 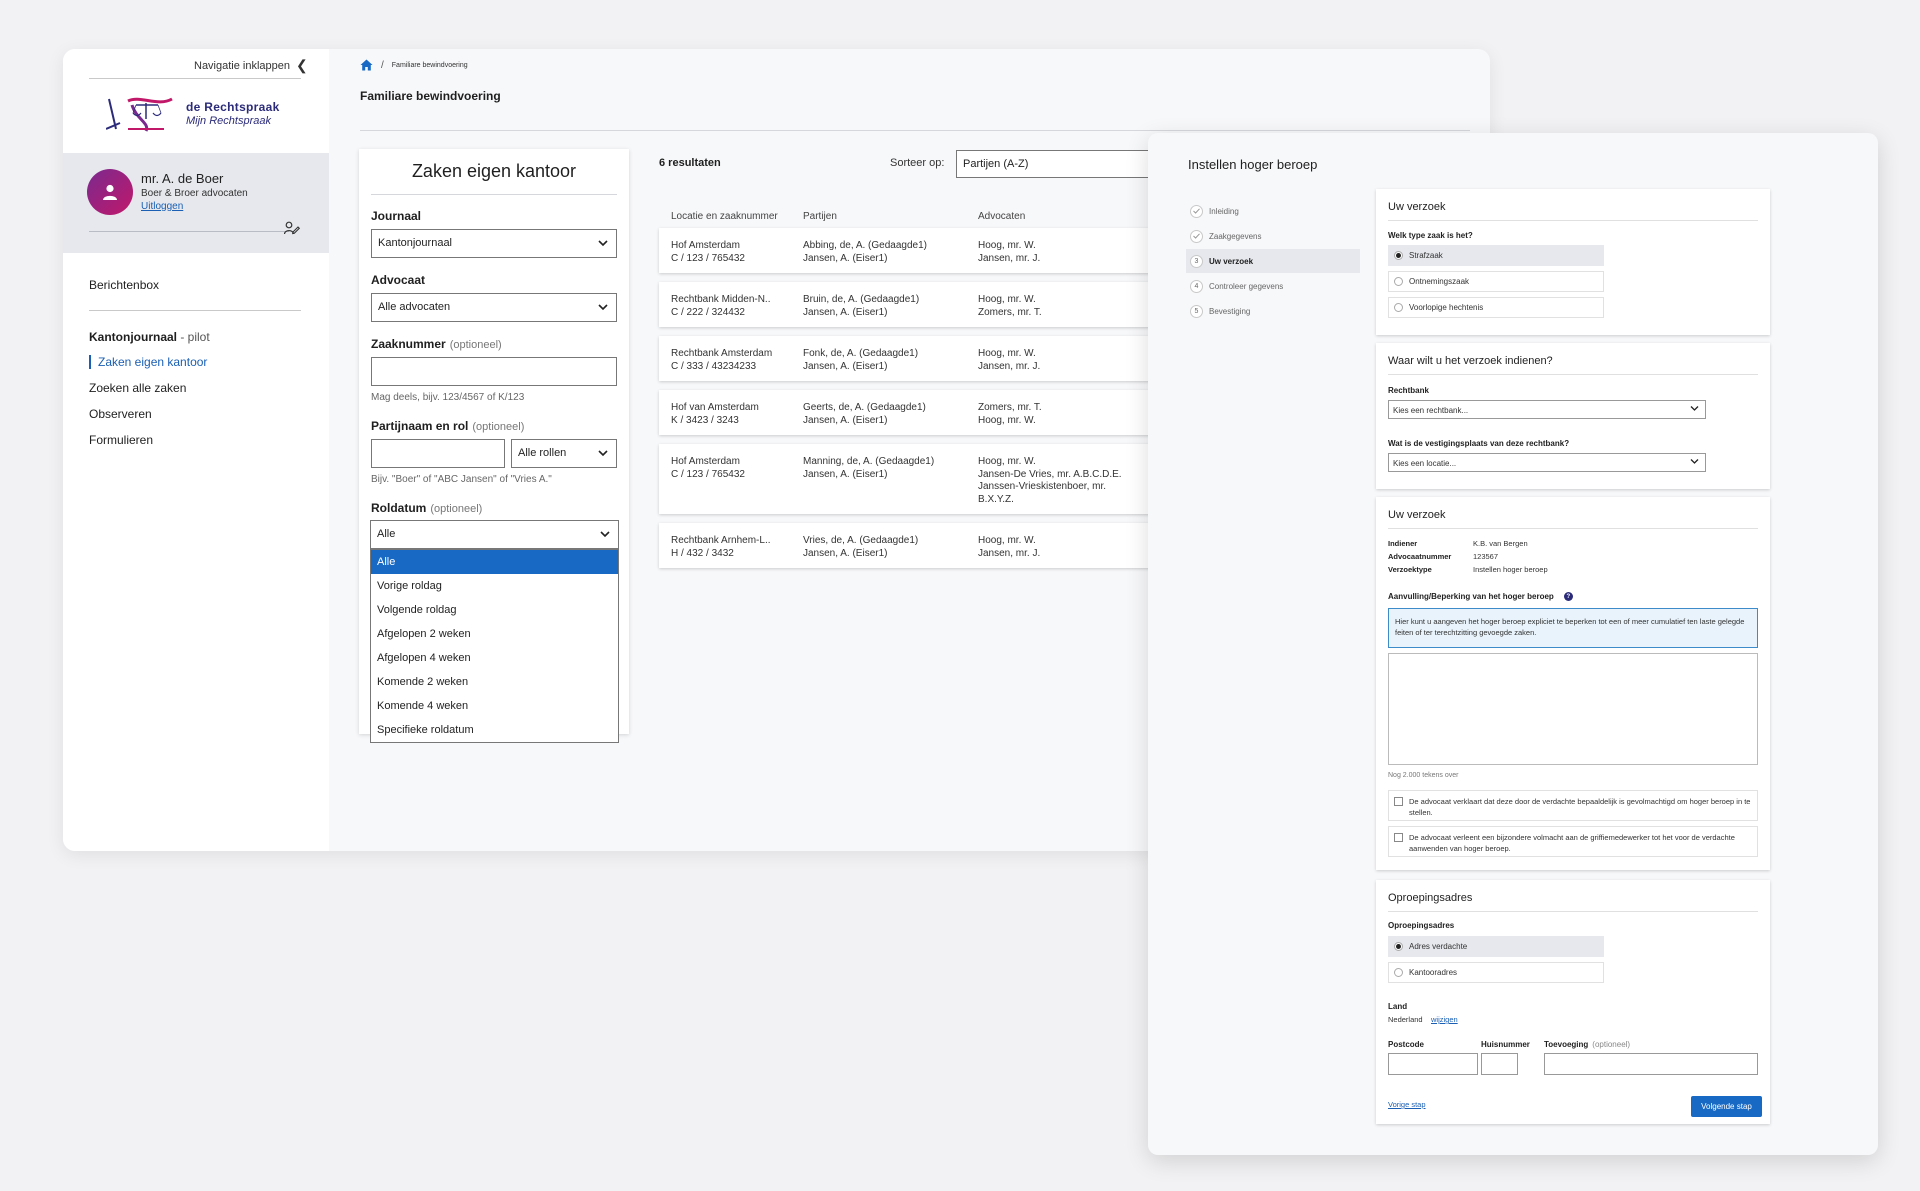 I want to click on filter-title: Zaken eigen kantoor, so click(x=494, y=171).